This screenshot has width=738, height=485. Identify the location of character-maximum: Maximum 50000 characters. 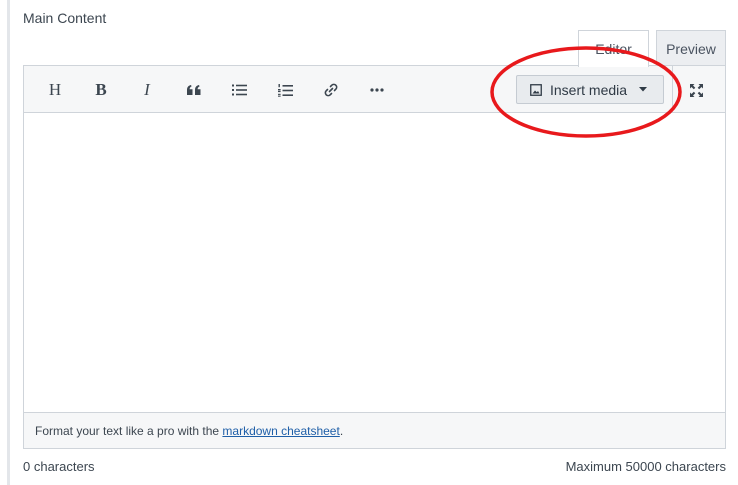
(645, 466).